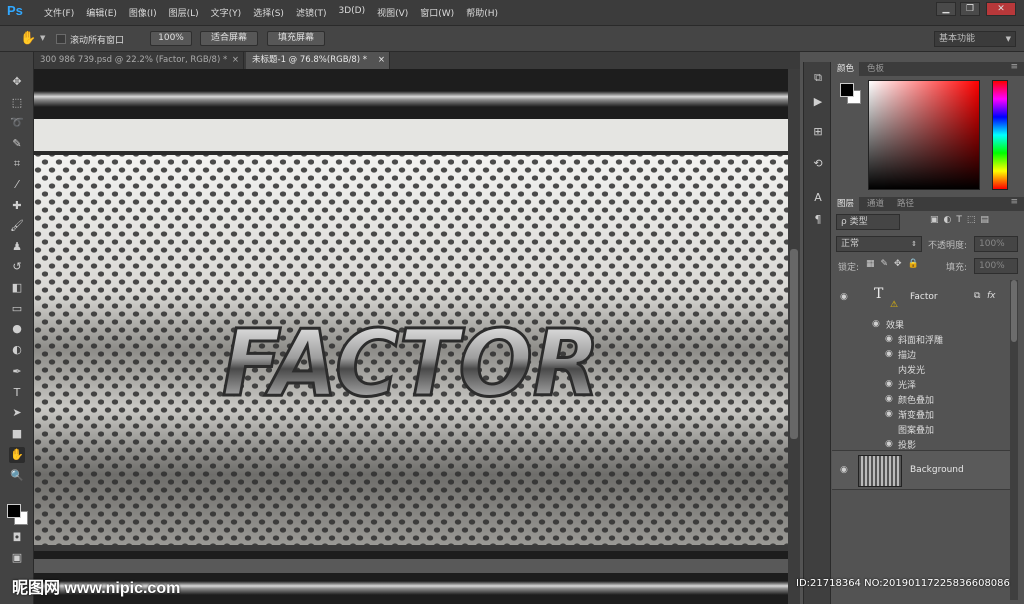 Image resolution: width=1024 pixels, height=604 pixels. I want to click on effect-inner-glow: 内发光, so click(911, 369).